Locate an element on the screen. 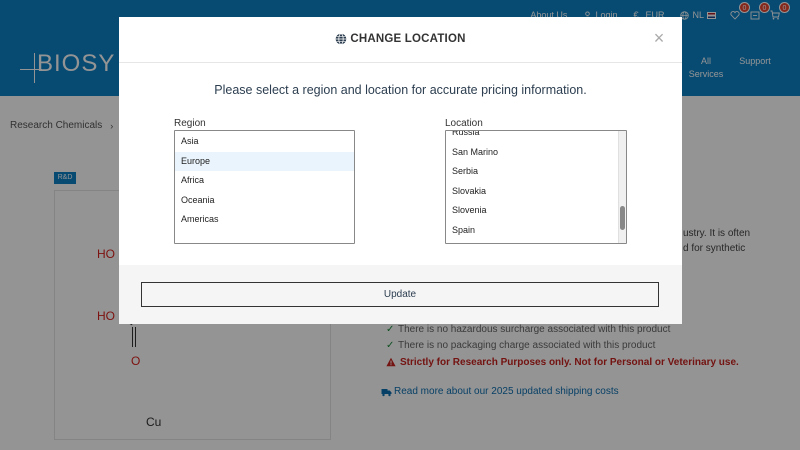  globe-icon is located at coordinates (341, 39).